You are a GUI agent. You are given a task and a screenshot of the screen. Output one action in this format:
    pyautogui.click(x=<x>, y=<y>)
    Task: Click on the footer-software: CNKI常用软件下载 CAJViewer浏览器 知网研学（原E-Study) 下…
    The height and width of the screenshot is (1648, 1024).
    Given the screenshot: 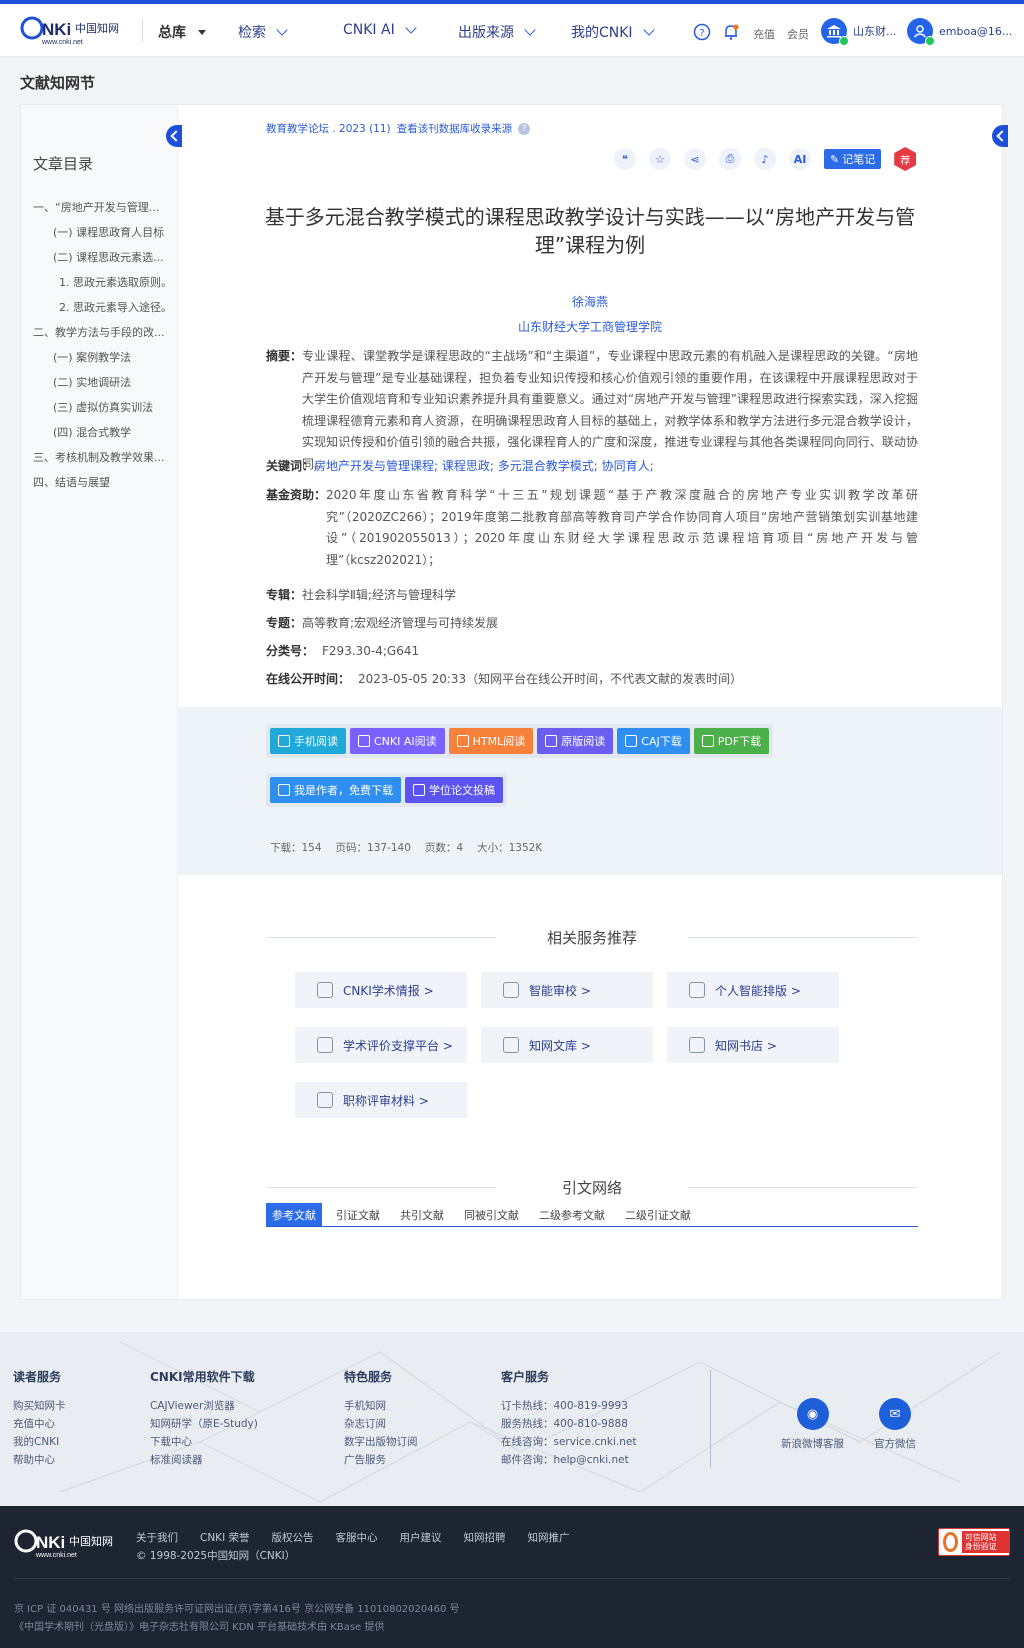 What is the action you would take?
    pyautogui.click(x=204, y=1418)
    